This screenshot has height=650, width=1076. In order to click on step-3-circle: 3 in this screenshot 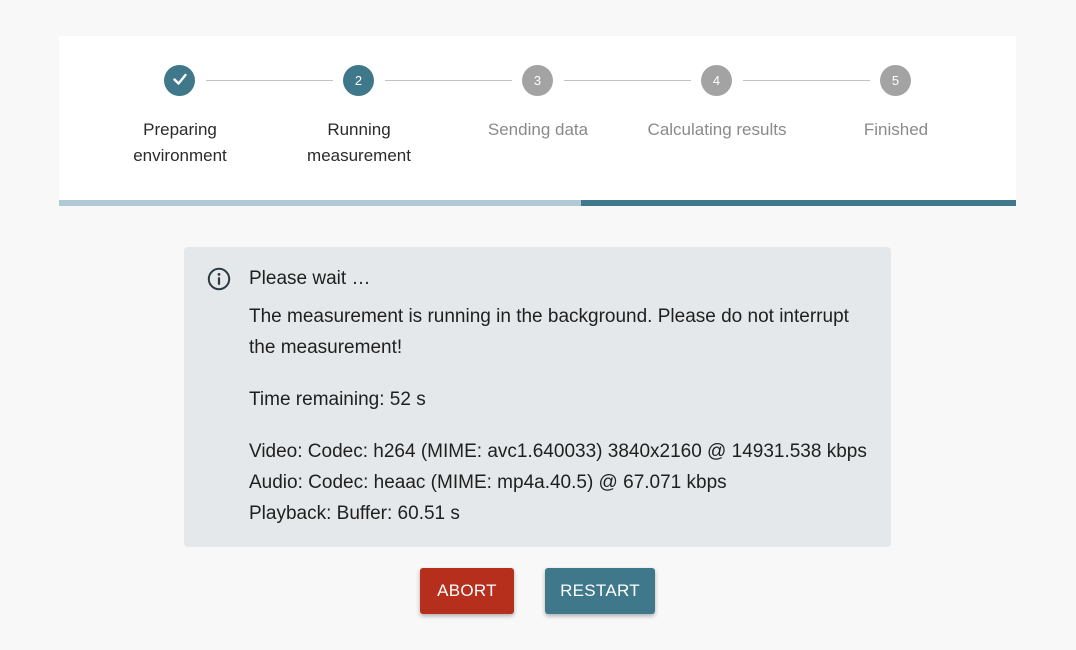, I will do `click(537, 80)`.